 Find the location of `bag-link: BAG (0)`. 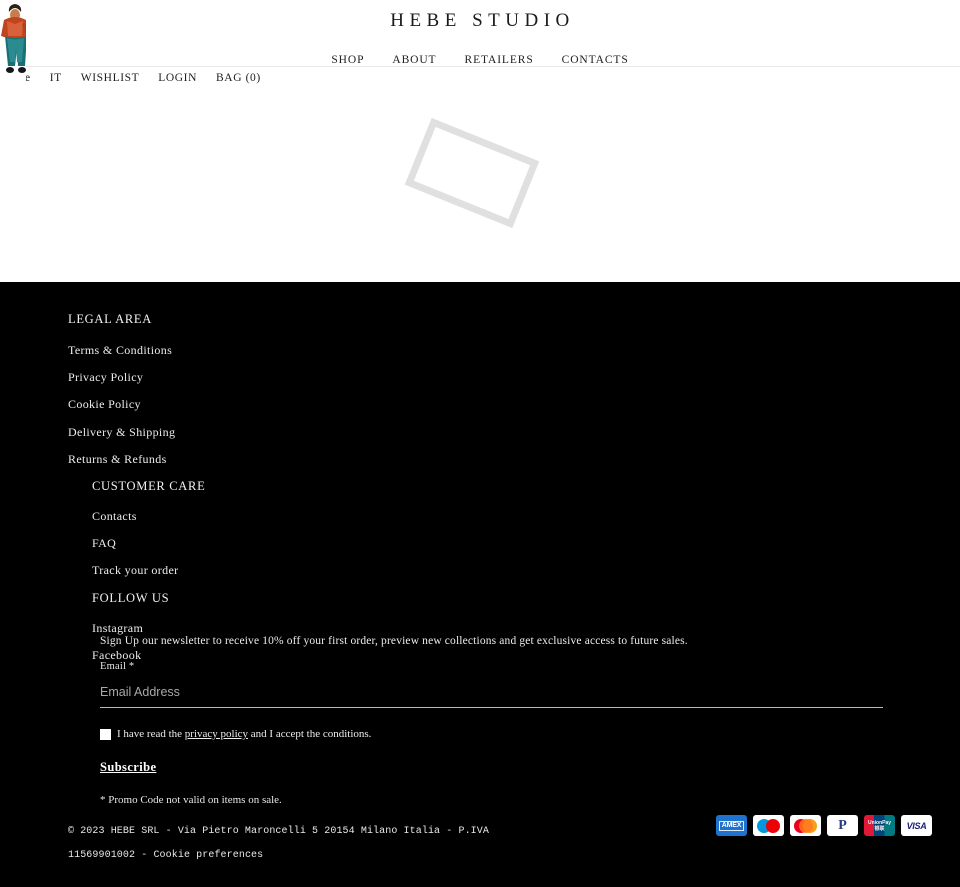

bag-link: BAG (0) is located at coordinates (238, 78).